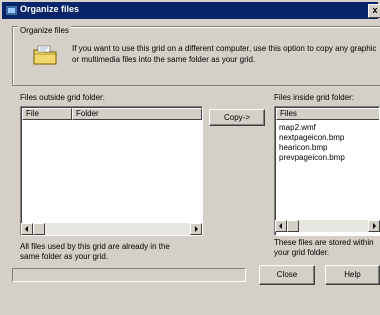 The height and width of the screenshot is (315, 380). What do you see at coordinates (303, 148) in the screenshot?
I see `list-item: hearicon.bmp` at bounding box center [303, 148].